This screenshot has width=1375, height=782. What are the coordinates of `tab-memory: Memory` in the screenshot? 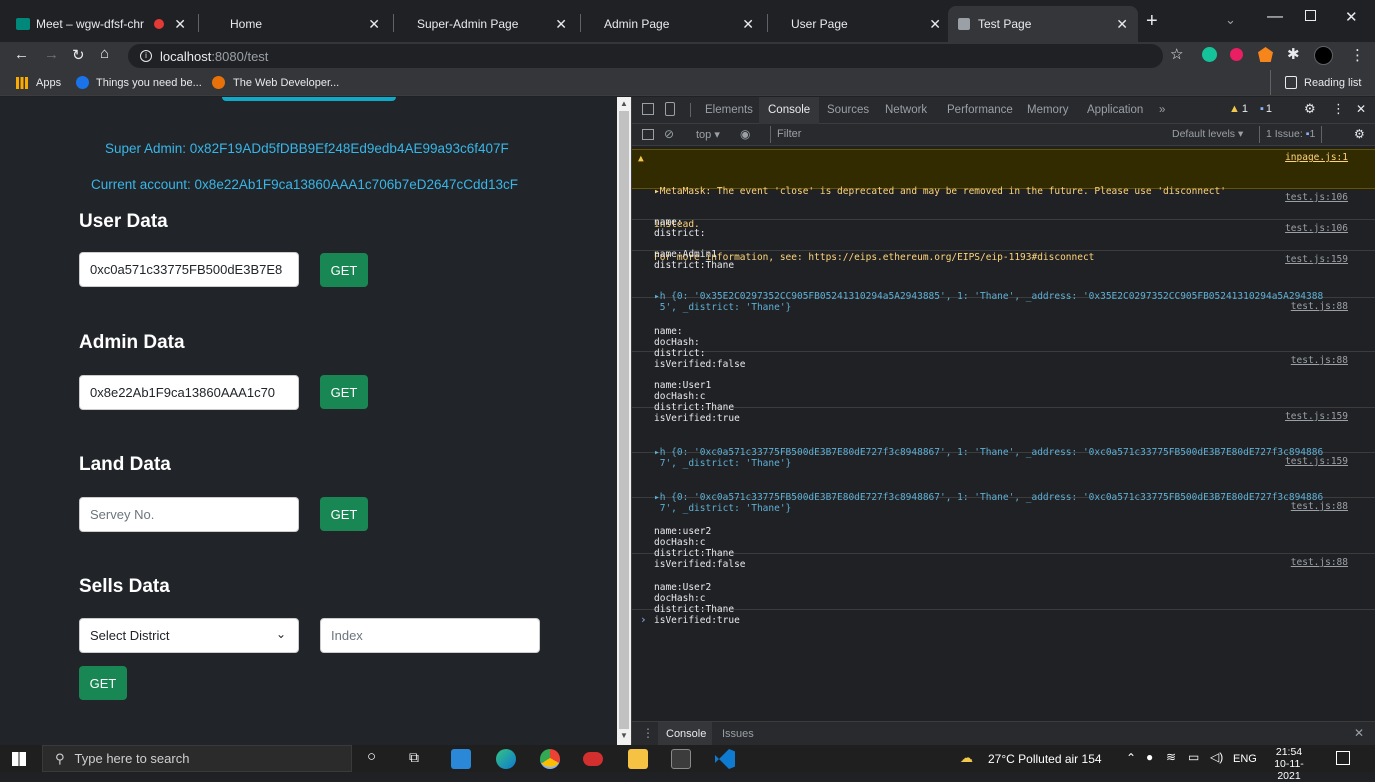 It's located at (1048, 110).